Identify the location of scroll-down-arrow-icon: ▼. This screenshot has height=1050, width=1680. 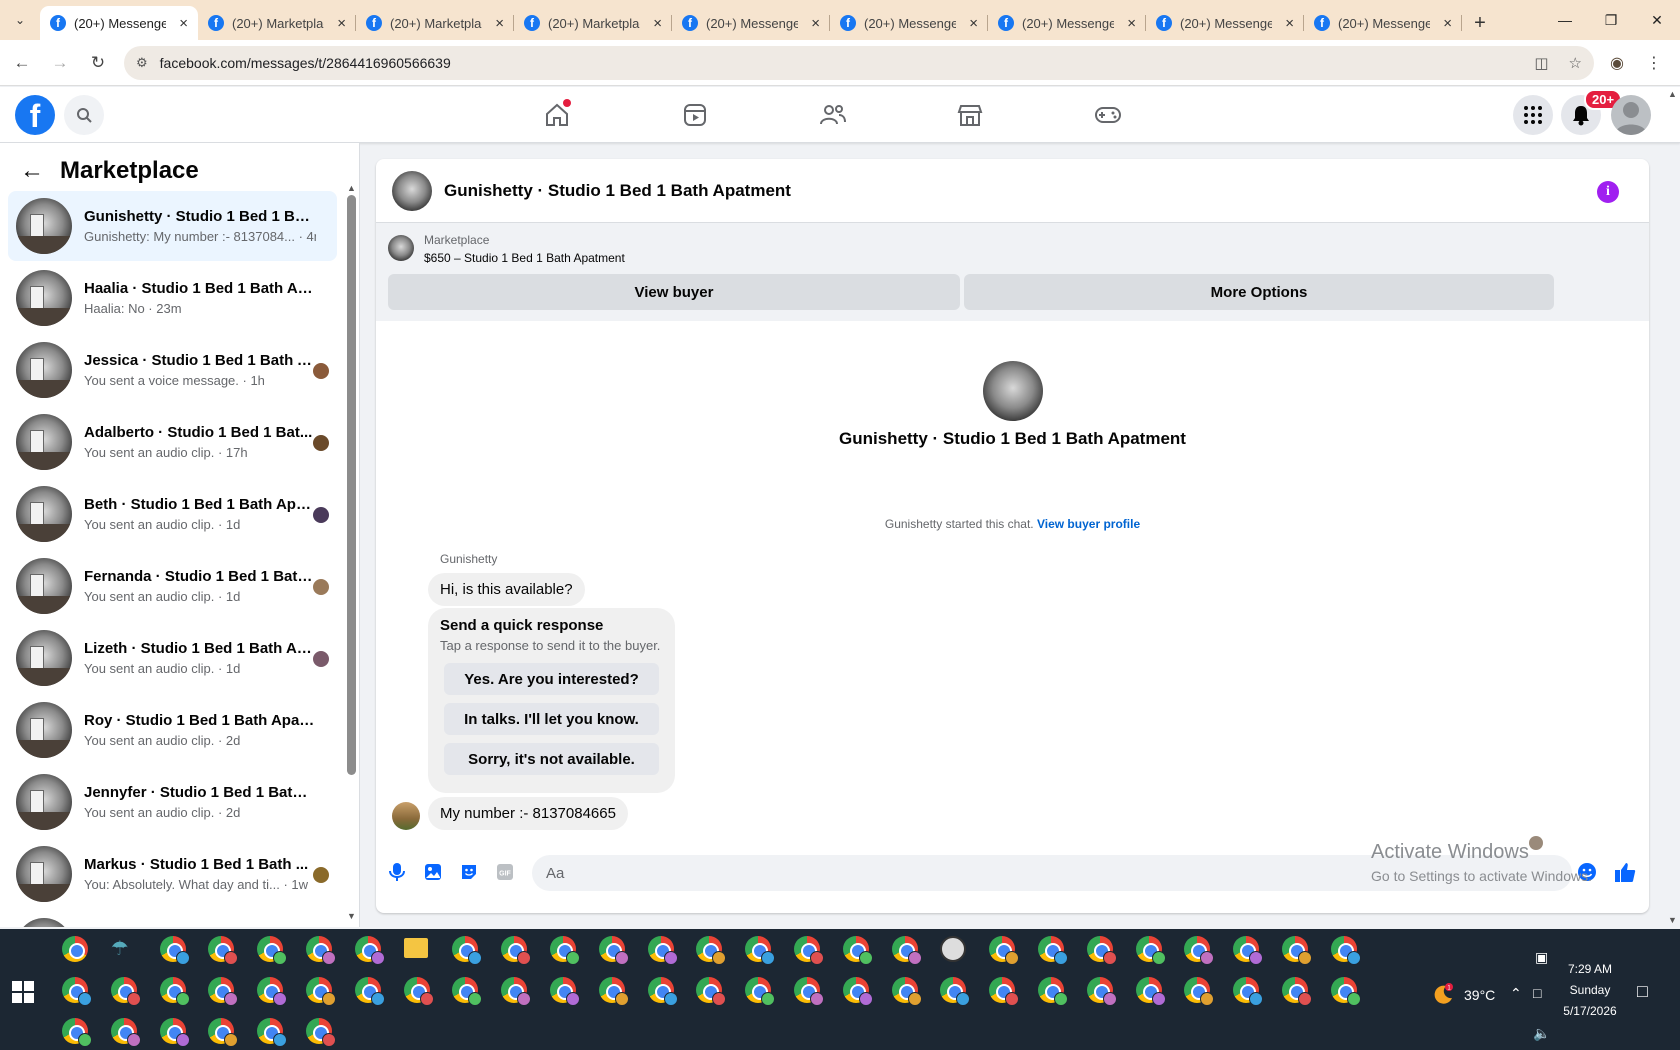
(351, 916).